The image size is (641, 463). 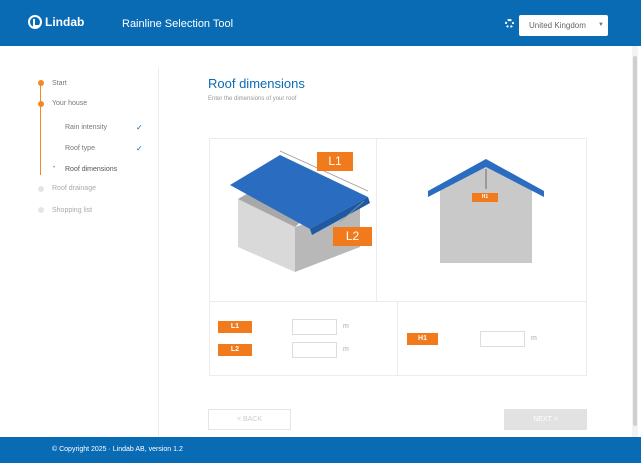 What do you see at coordinates (346, 326) in the screenshot?
I see `l1-unit: m` at bounding box center [346, 326].